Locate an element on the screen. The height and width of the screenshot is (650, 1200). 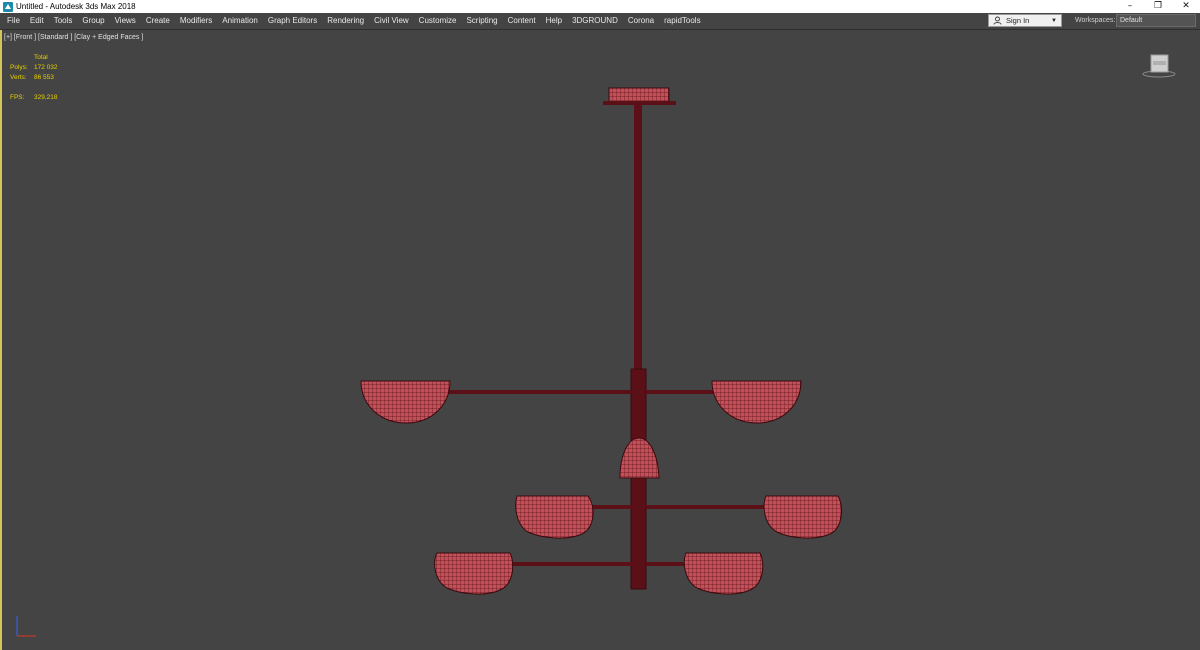
ceiling-canopy is located at coordinates (639, 95).